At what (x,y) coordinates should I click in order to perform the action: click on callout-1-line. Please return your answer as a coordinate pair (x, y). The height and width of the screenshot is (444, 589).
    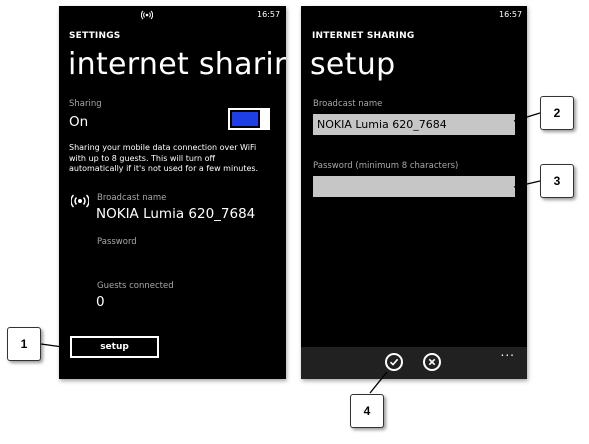
    Looking at the image, I should click on (55, 346).